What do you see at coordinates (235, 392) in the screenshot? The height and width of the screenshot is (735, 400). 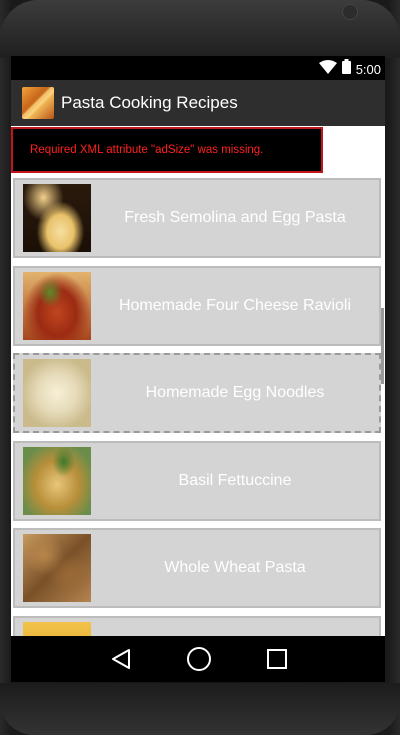 I see `recipe-label: Homemade Egg Noodles` at bounding box center [235, 392].